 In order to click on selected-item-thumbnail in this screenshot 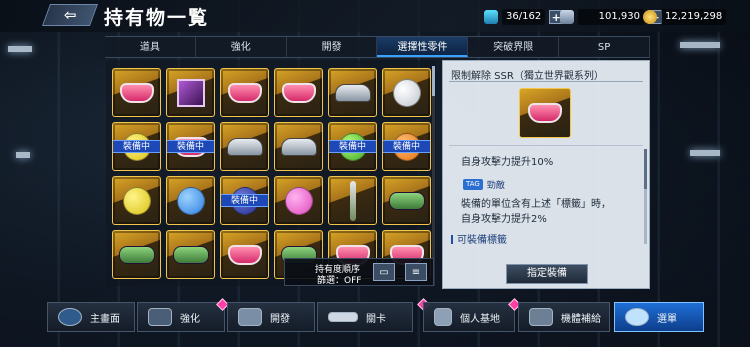, I will do `click(545, 113)`.